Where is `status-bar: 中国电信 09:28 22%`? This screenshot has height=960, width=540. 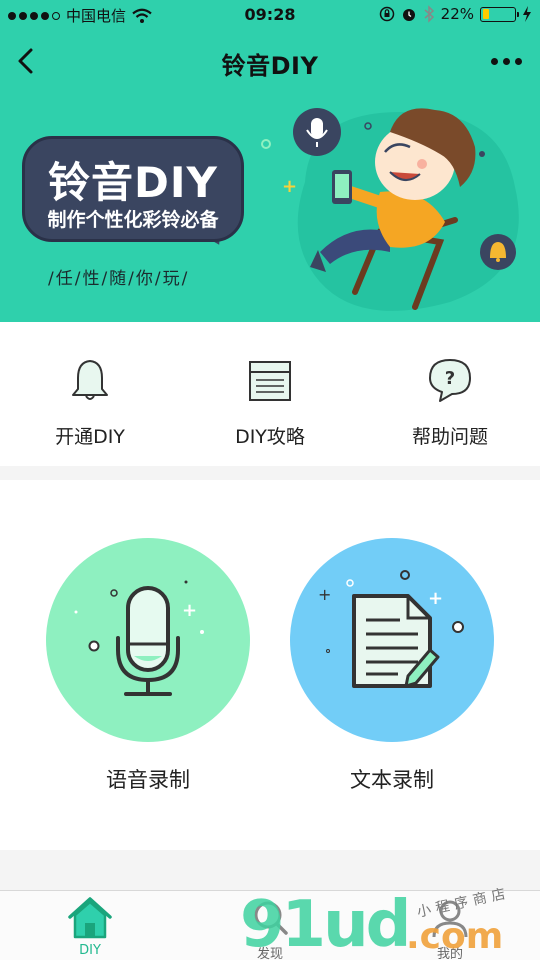
status-bar: 中国电信 09:28 22% is located at coordinates (270, 16).